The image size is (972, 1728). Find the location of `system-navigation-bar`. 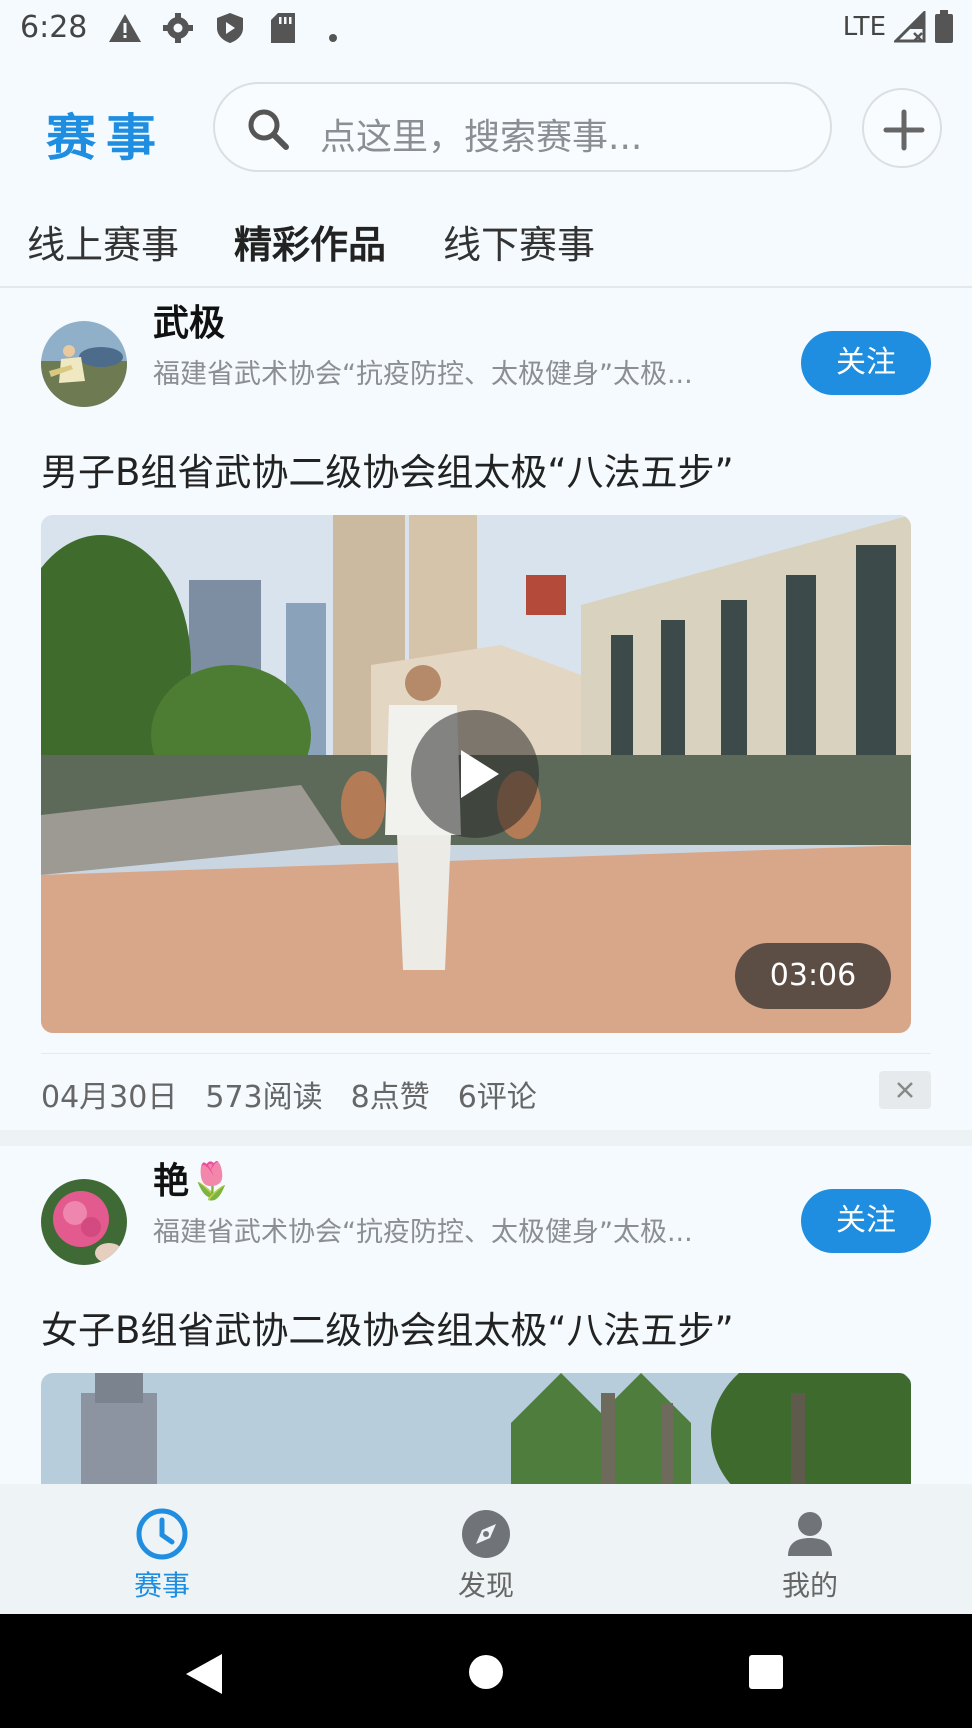

system-navigation-bar is located at coordinates (486, 1671).